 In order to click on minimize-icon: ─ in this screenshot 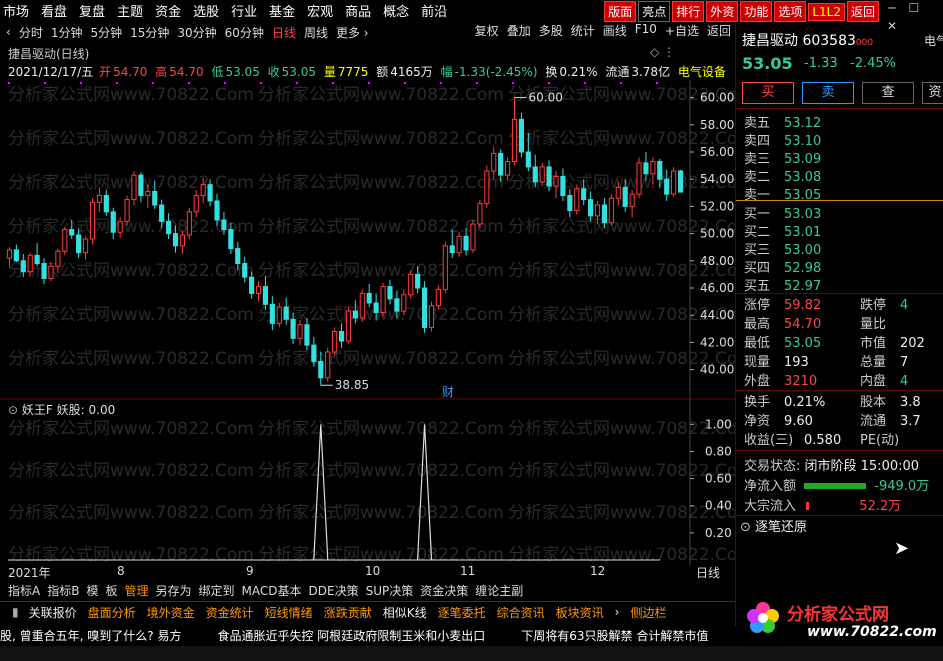, I will do `click(892, 10)`.